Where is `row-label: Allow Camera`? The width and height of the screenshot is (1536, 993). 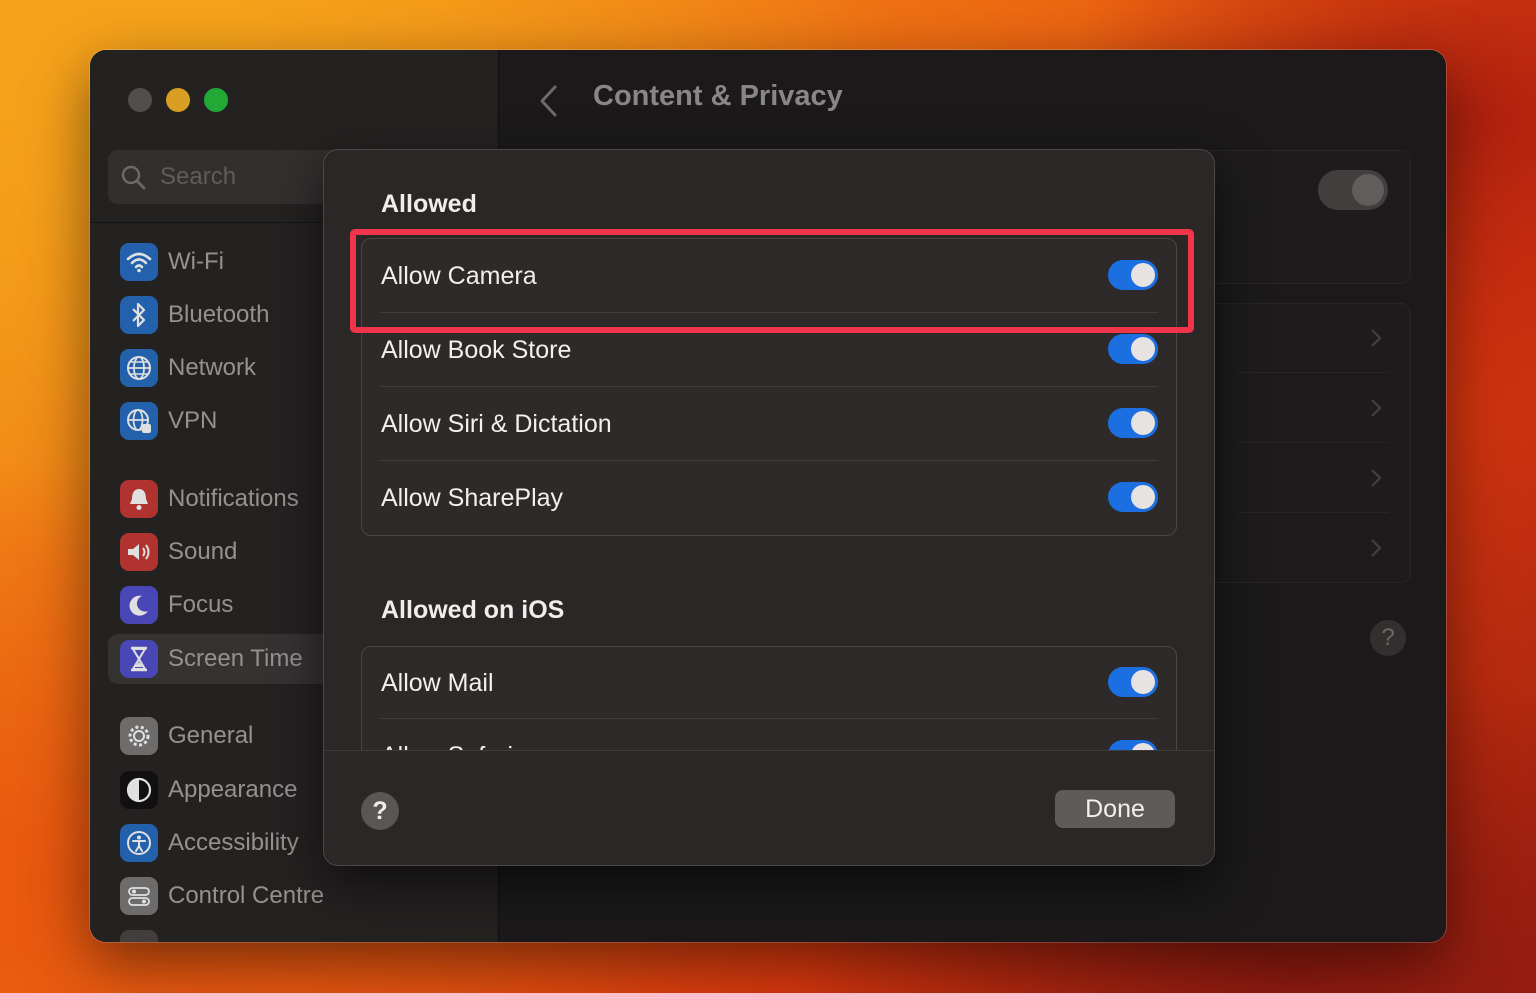
row-label: Allow Camera is located at coordinates (459, 276).